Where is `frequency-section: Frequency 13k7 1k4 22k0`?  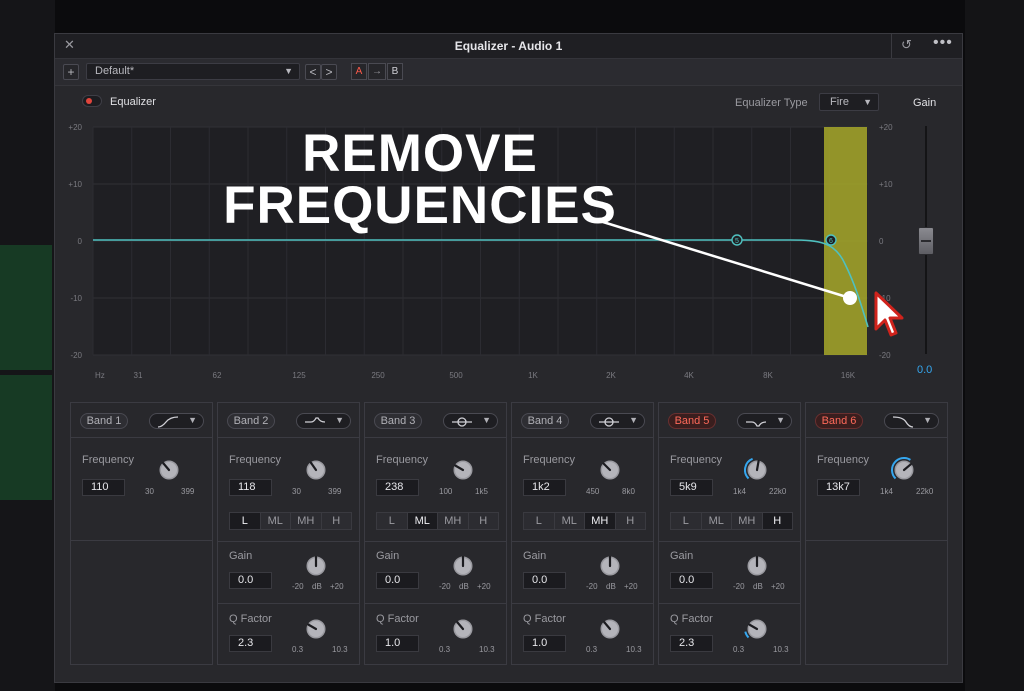 frequency-section: Frequency 13k7 1k4 22k0 is located at coordinates (876, 489).